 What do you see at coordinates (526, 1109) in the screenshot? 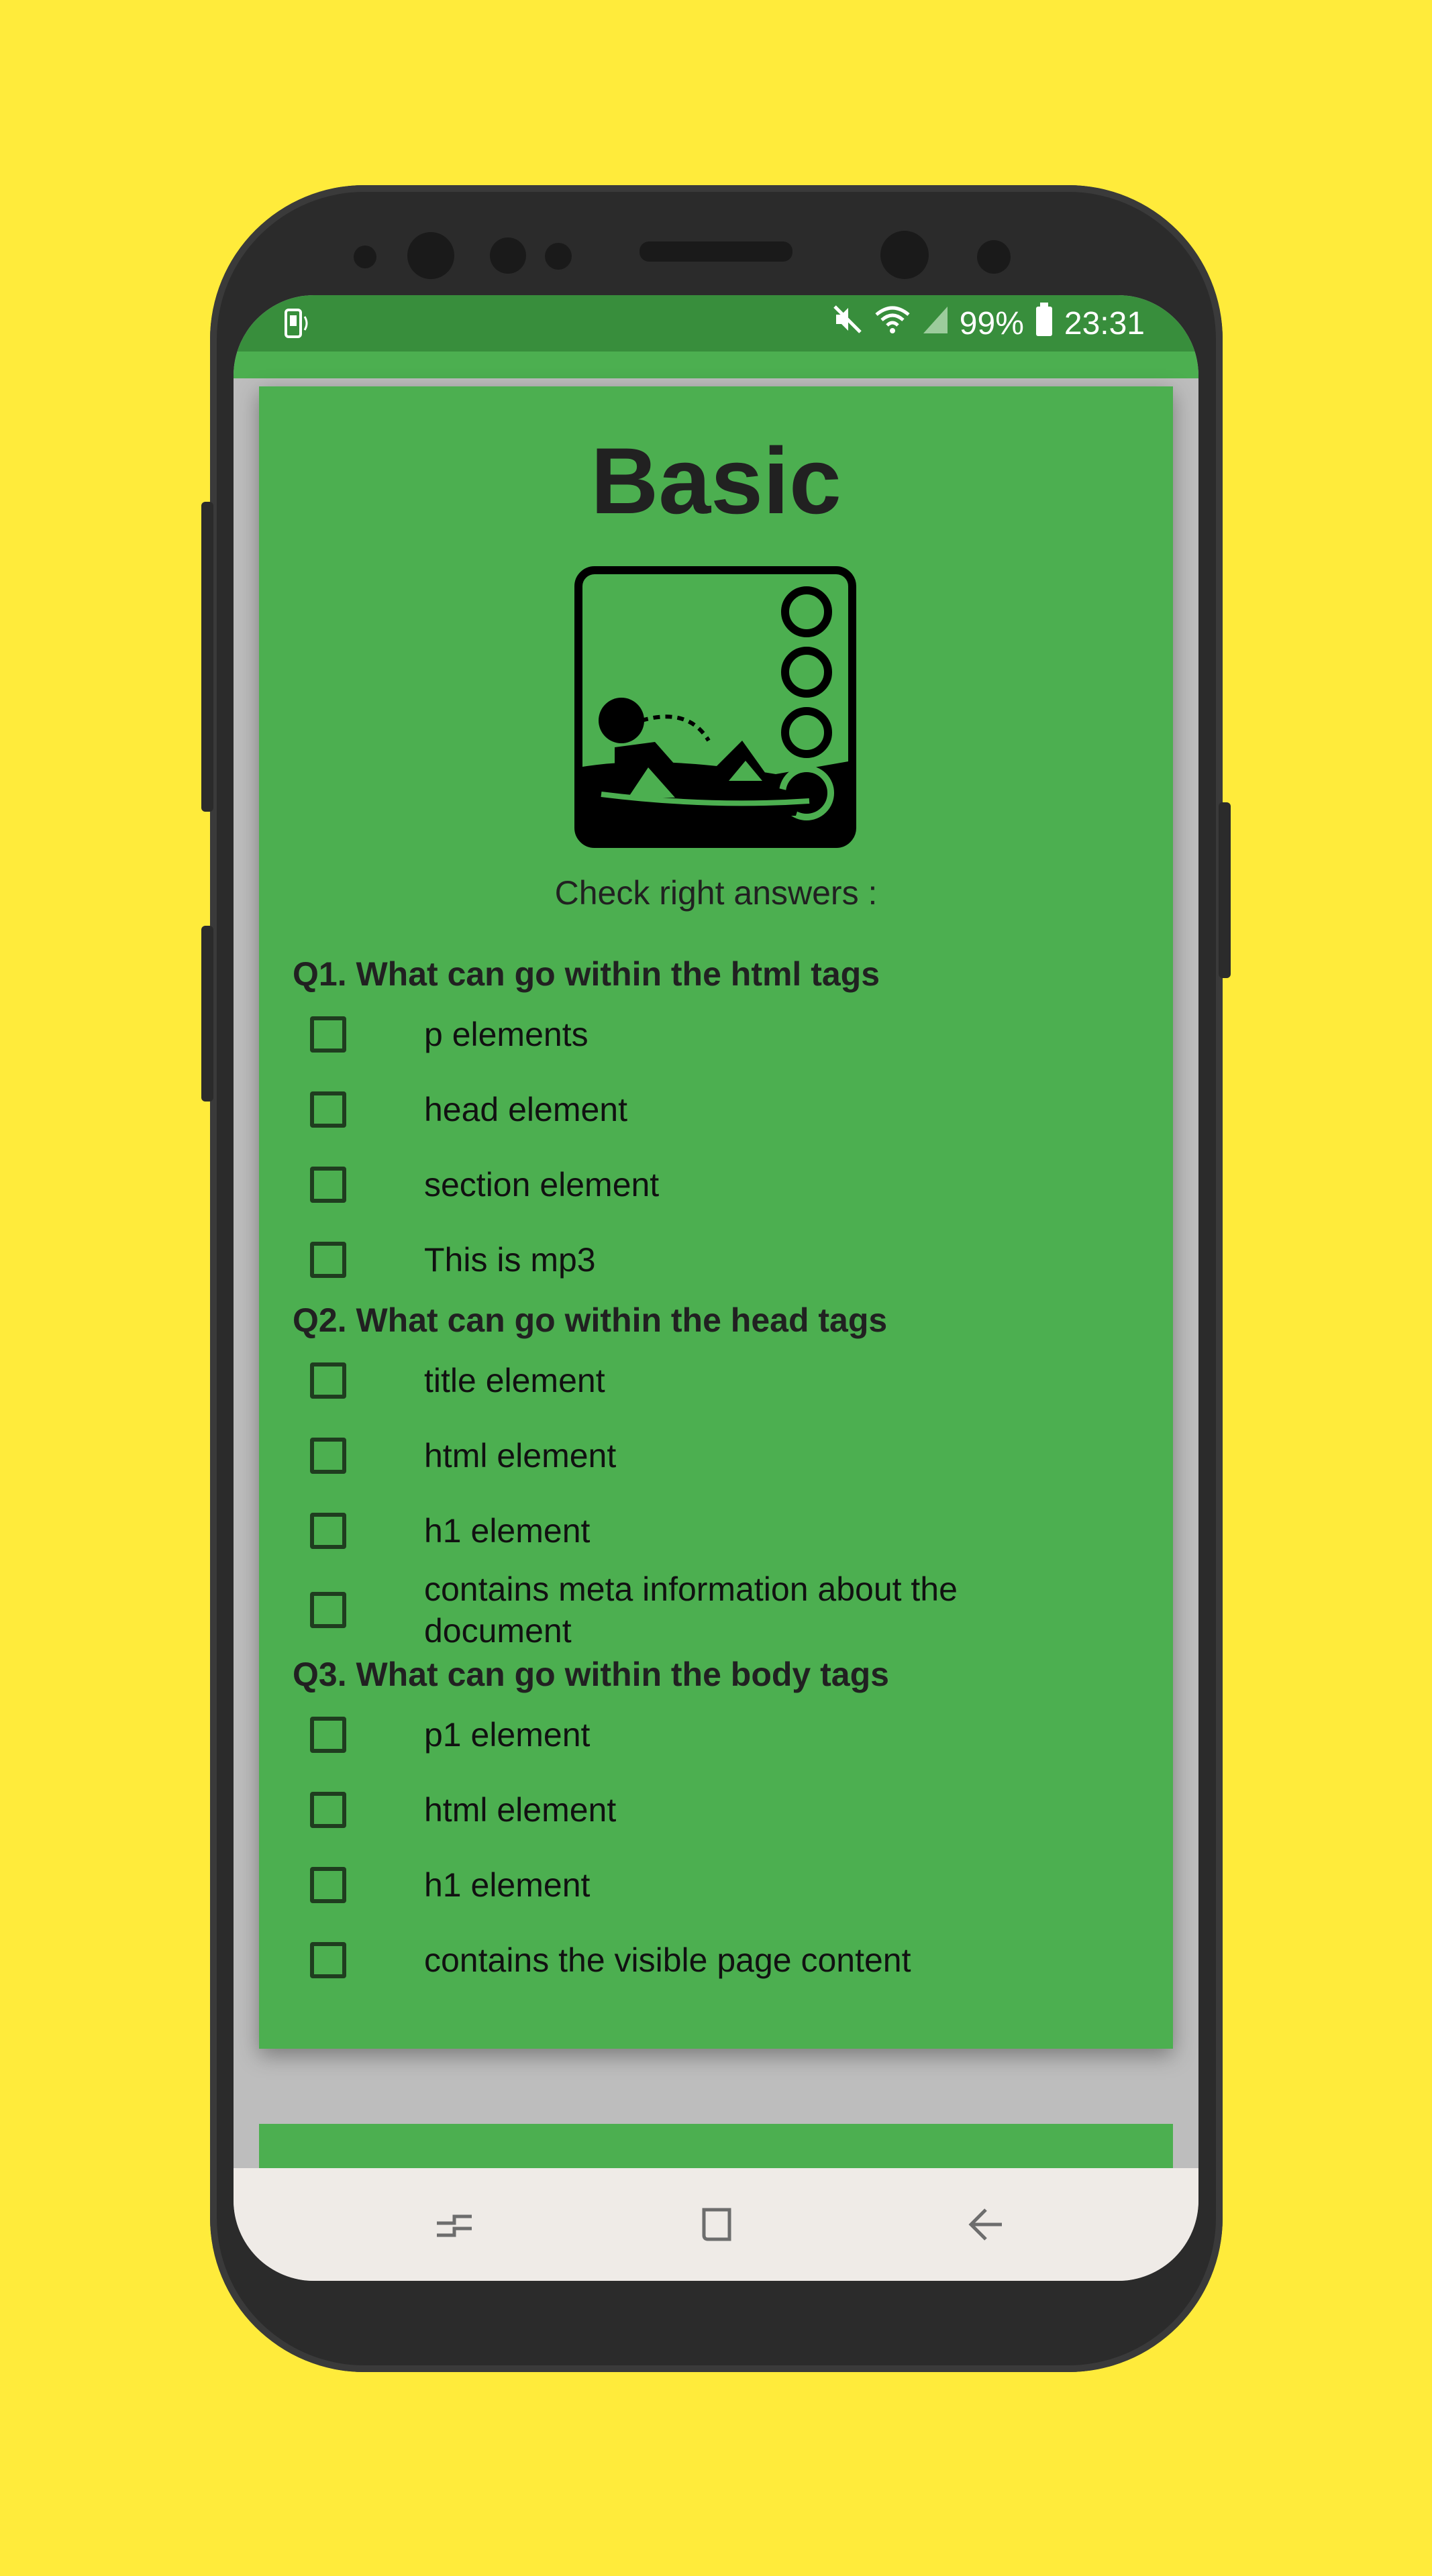
I see `answer-label: head element` at bounding box center [526, 1109].